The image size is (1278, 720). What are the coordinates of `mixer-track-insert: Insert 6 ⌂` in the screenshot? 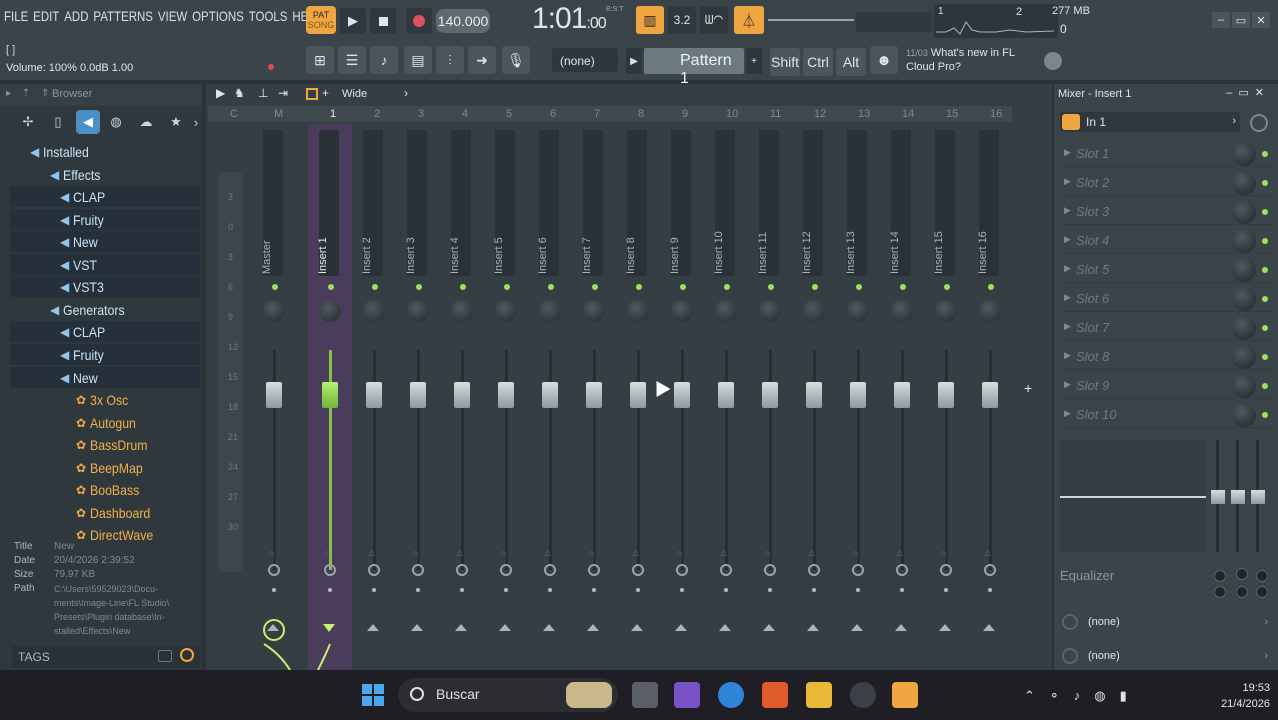 It's located at (550, 397).